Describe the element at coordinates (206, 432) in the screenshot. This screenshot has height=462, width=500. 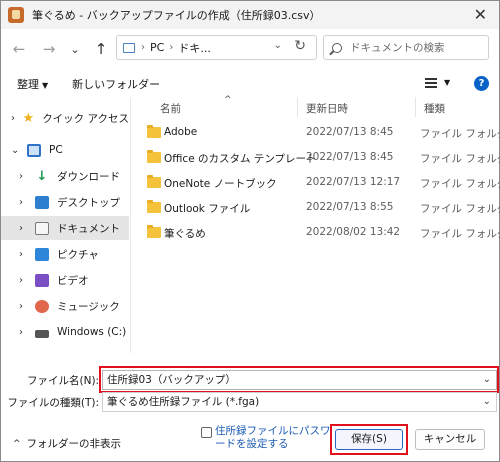
I see `password-checkbox` at that location.